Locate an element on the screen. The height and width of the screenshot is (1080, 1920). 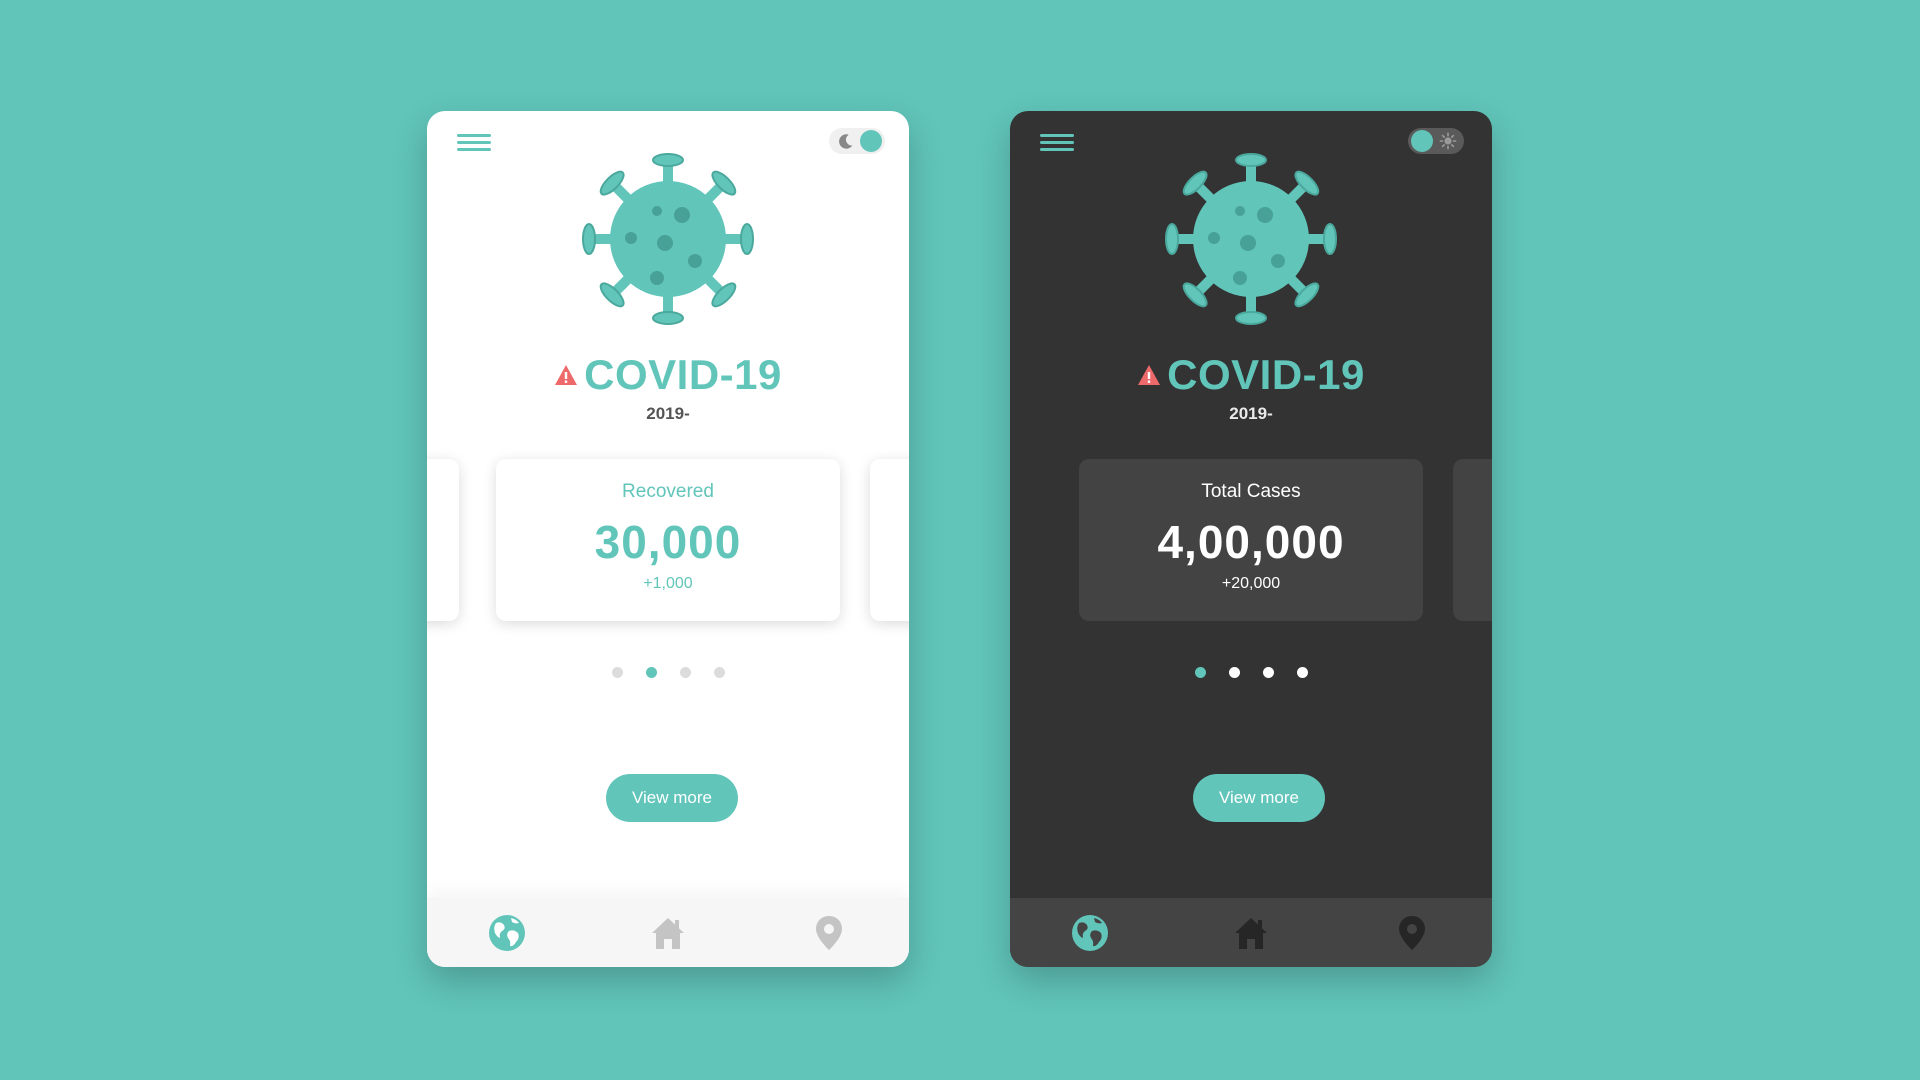
stat-card-value: 4,00,000 is located at coordinates (1251, 542).